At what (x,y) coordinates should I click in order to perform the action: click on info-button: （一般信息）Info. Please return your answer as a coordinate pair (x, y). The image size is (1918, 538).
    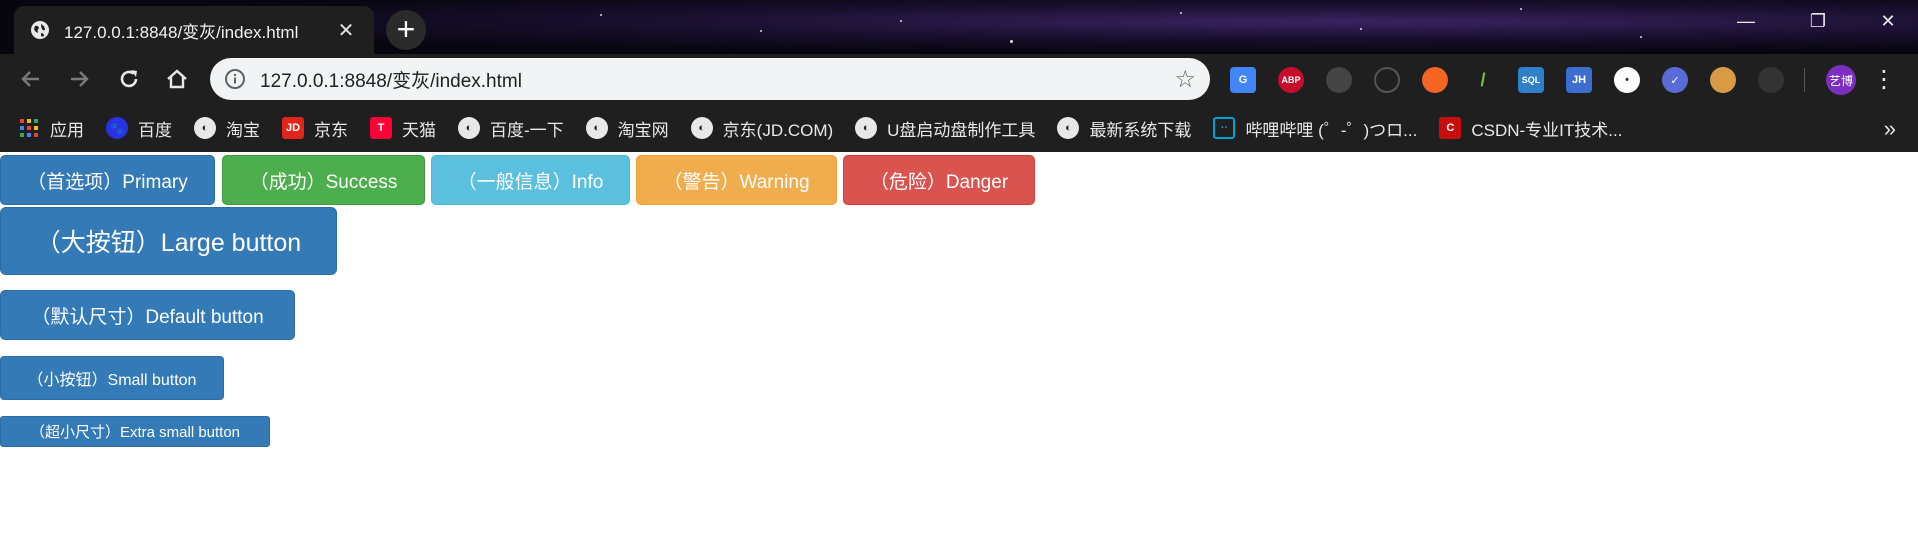
    Looking at the image, I should click on (530, 180).